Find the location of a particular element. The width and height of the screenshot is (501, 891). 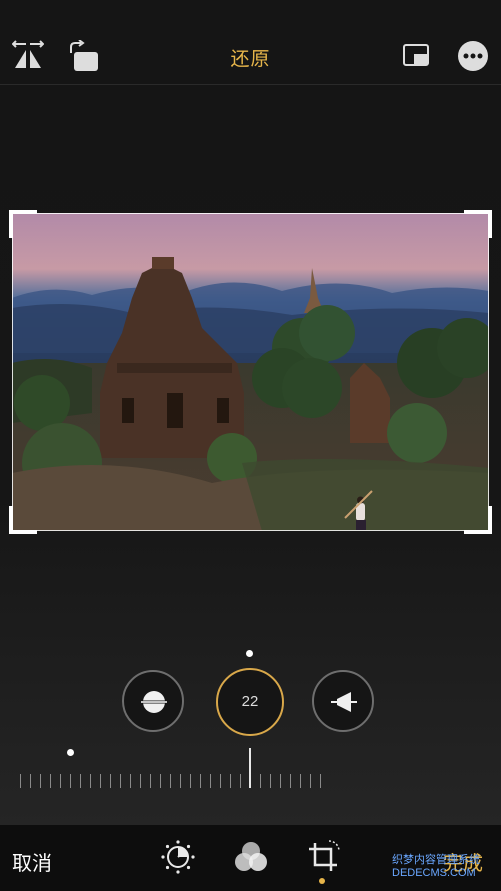

cancel-button: 取消 is located at coordinates (32, 861).